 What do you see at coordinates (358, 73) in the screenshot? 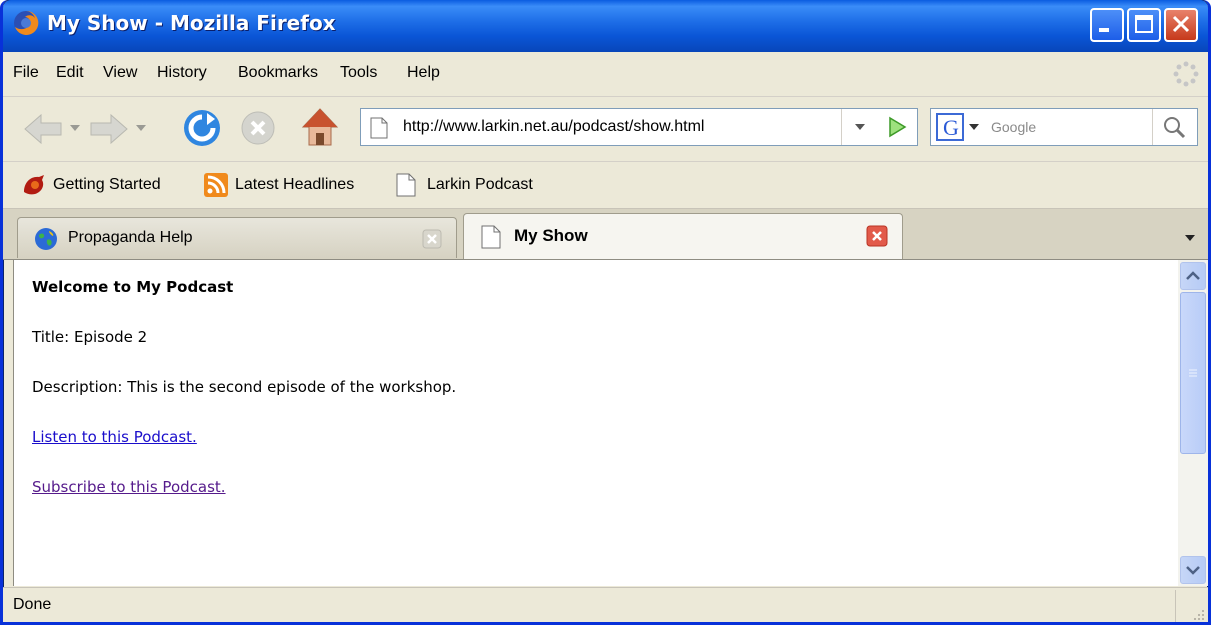
I see `menu-tools: Tools` at bounding box center [358, 73].